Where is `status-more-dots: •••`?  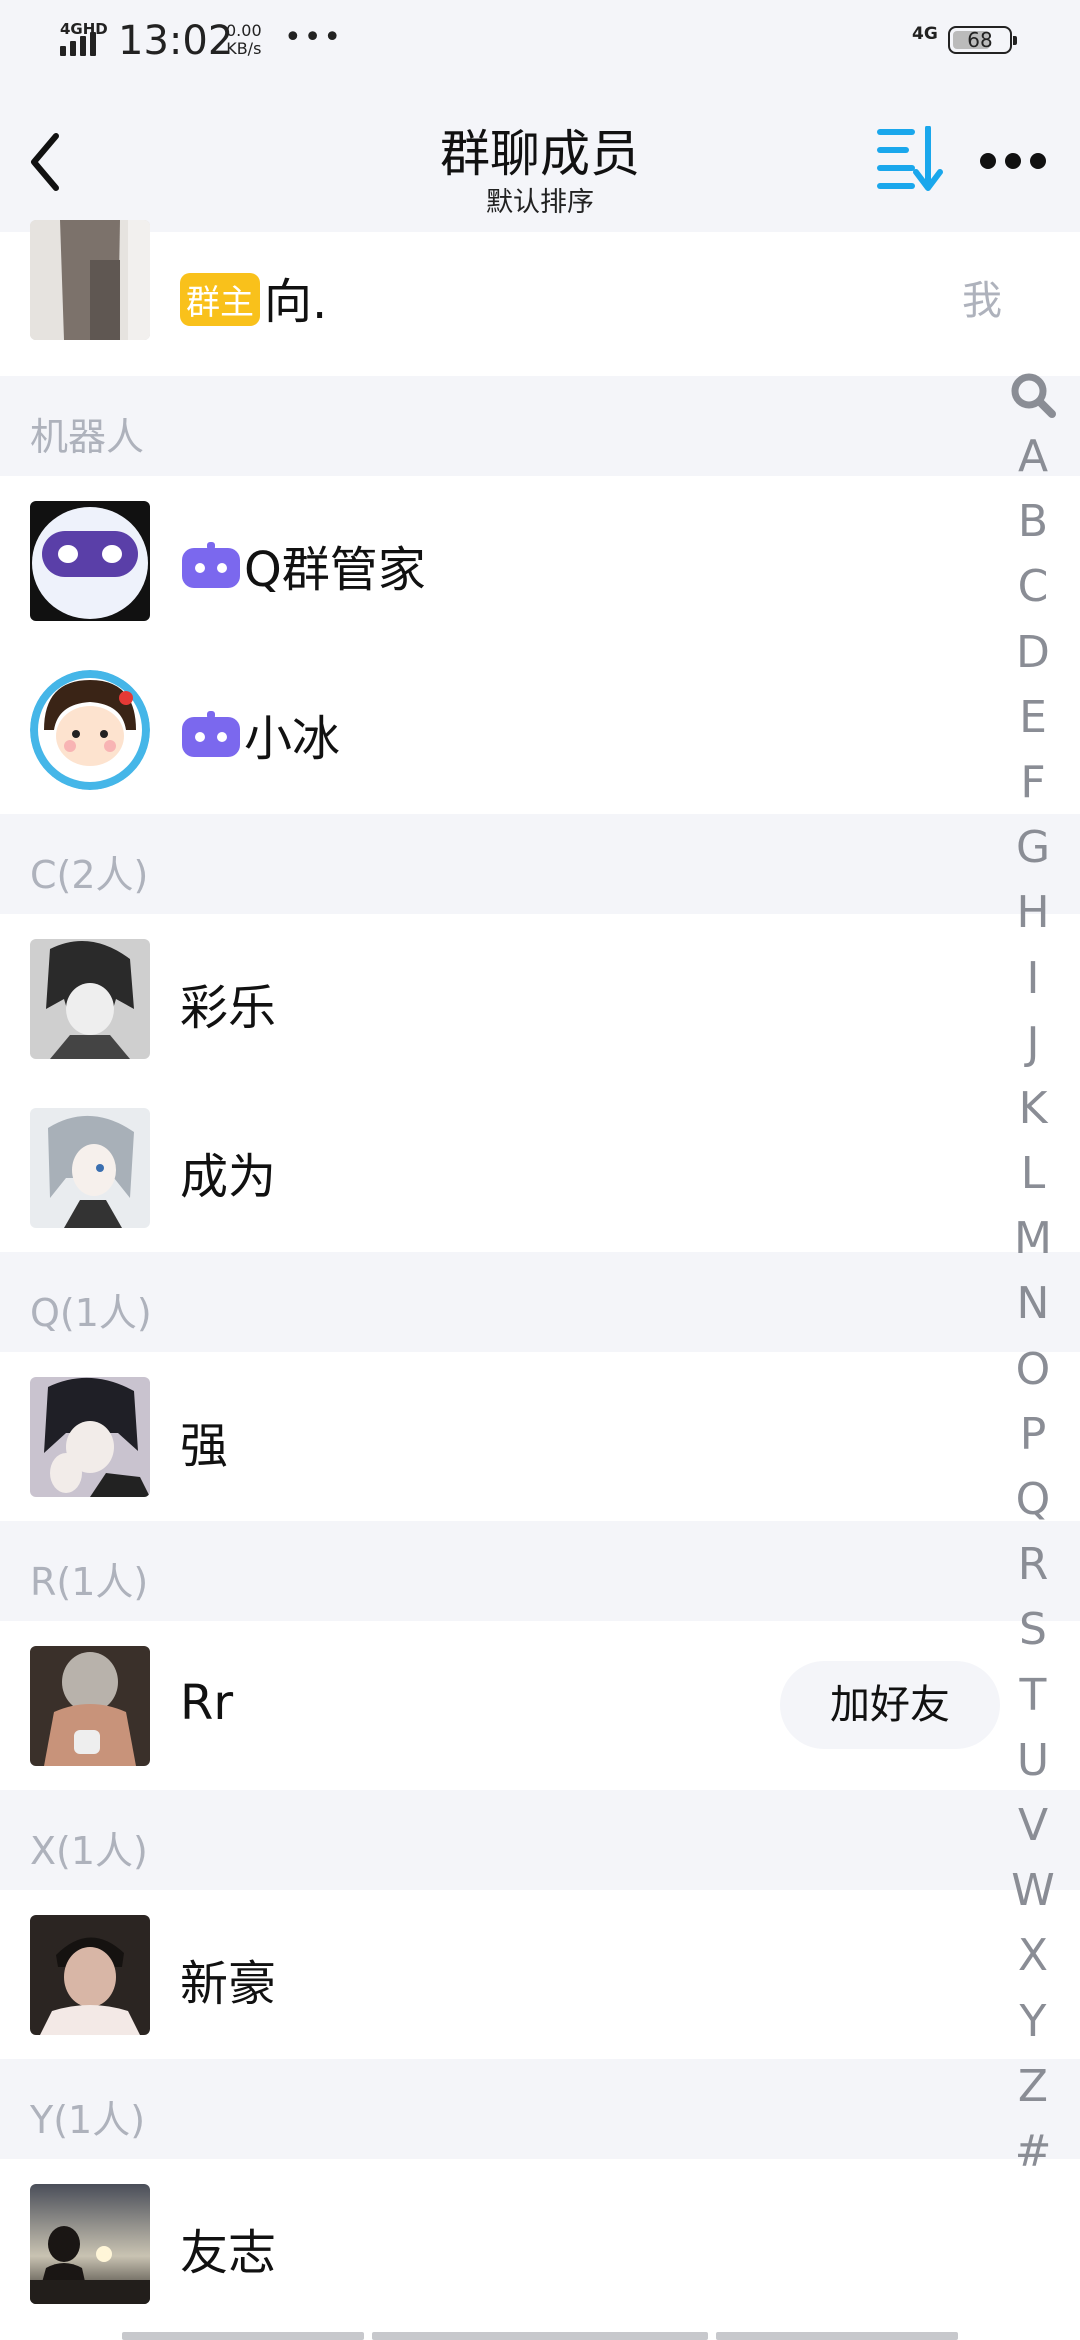 status-more-dots: ••• is located at coordinates (314, 37).